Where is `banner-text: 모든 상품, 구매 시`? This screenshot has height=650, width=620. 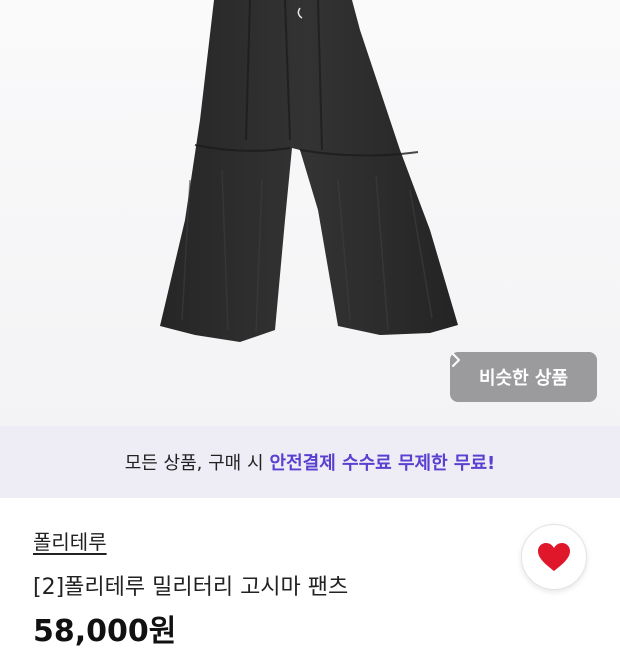 banner-text: 모든 상품, 구매 시 is located at coordinates (194, 463).